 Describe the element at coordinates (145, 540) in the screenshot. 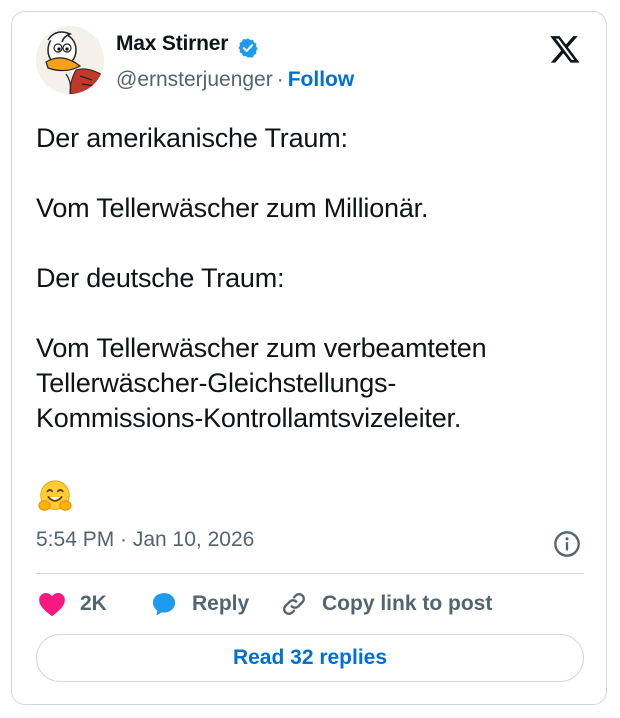

I see `tweet-timestamp: 5:54 PM · Jan 10, 2026` at that location.